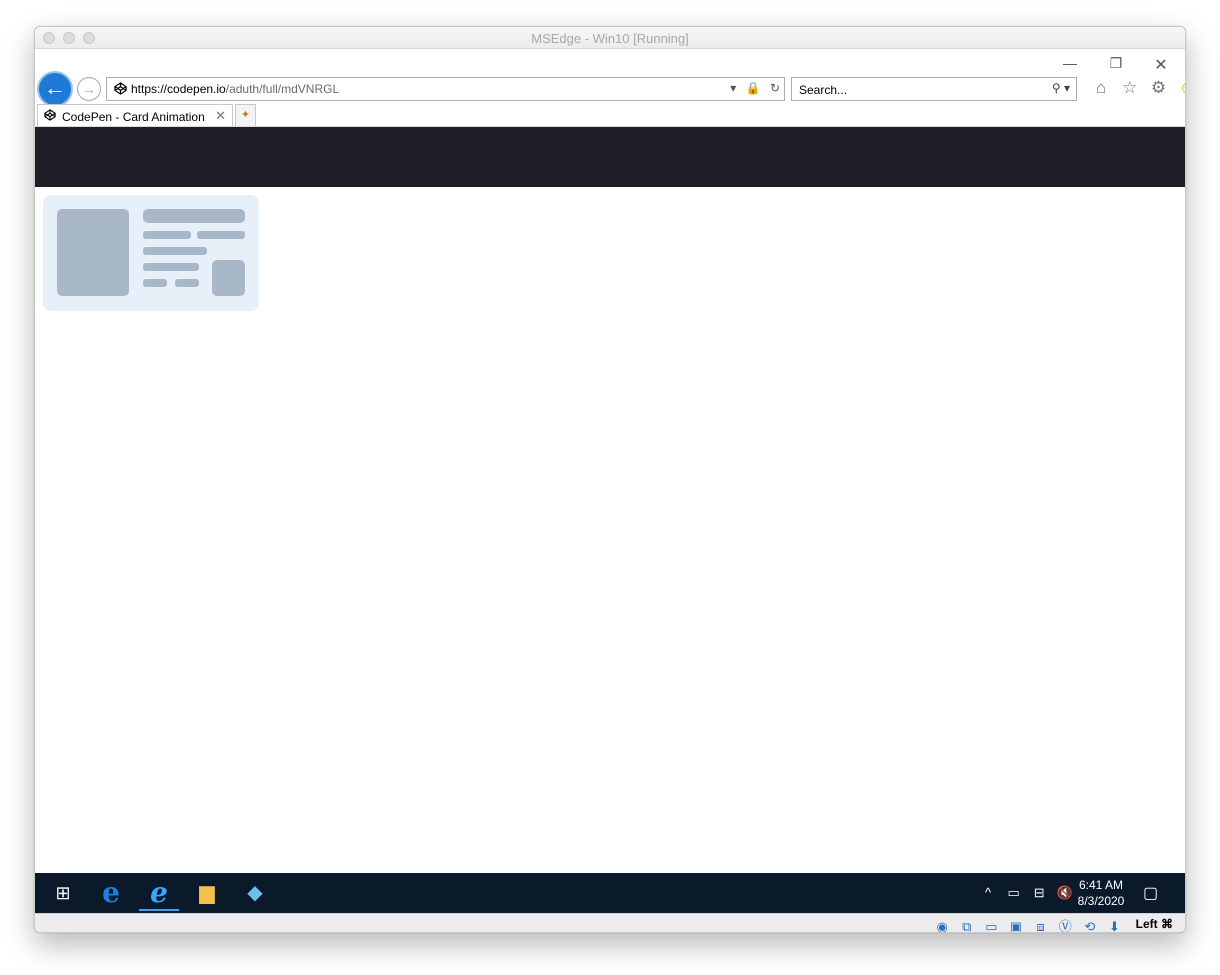 The height and width of the screenshot is (975, 1220). I want to click on network-adapter-icon: ⟲, so click(1089, 925).